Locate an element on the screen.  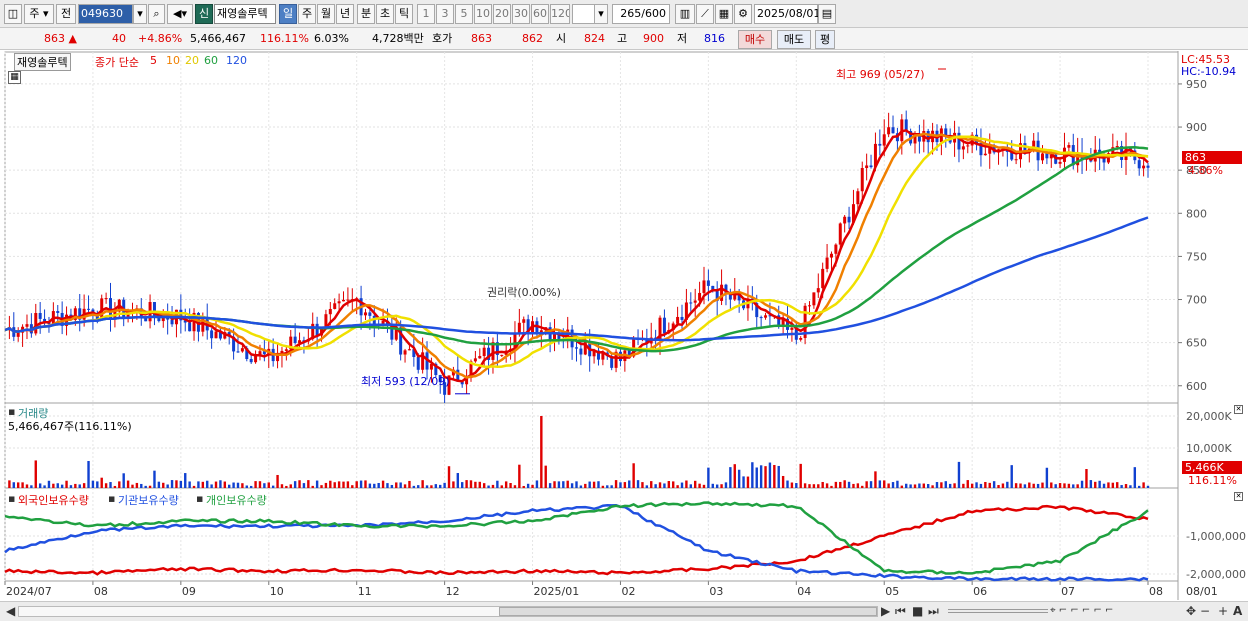
new-badge: 신 is located at coordinates (204, 14).